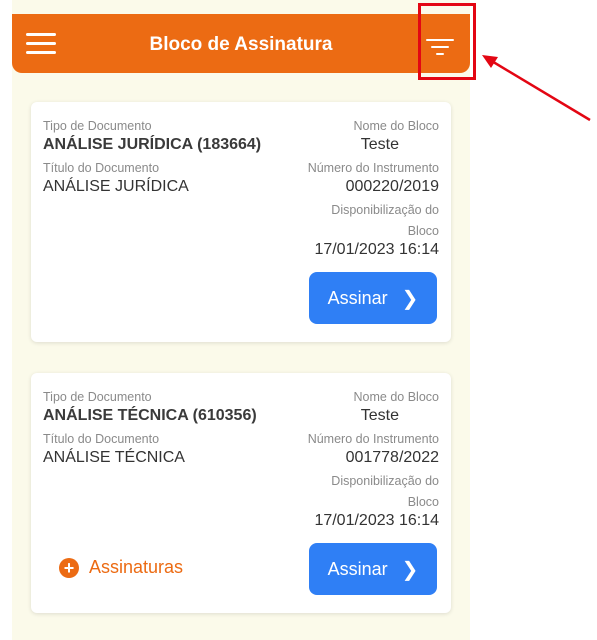  I want to click on instrument-number-value: 001778/2022, so click(392, 457).